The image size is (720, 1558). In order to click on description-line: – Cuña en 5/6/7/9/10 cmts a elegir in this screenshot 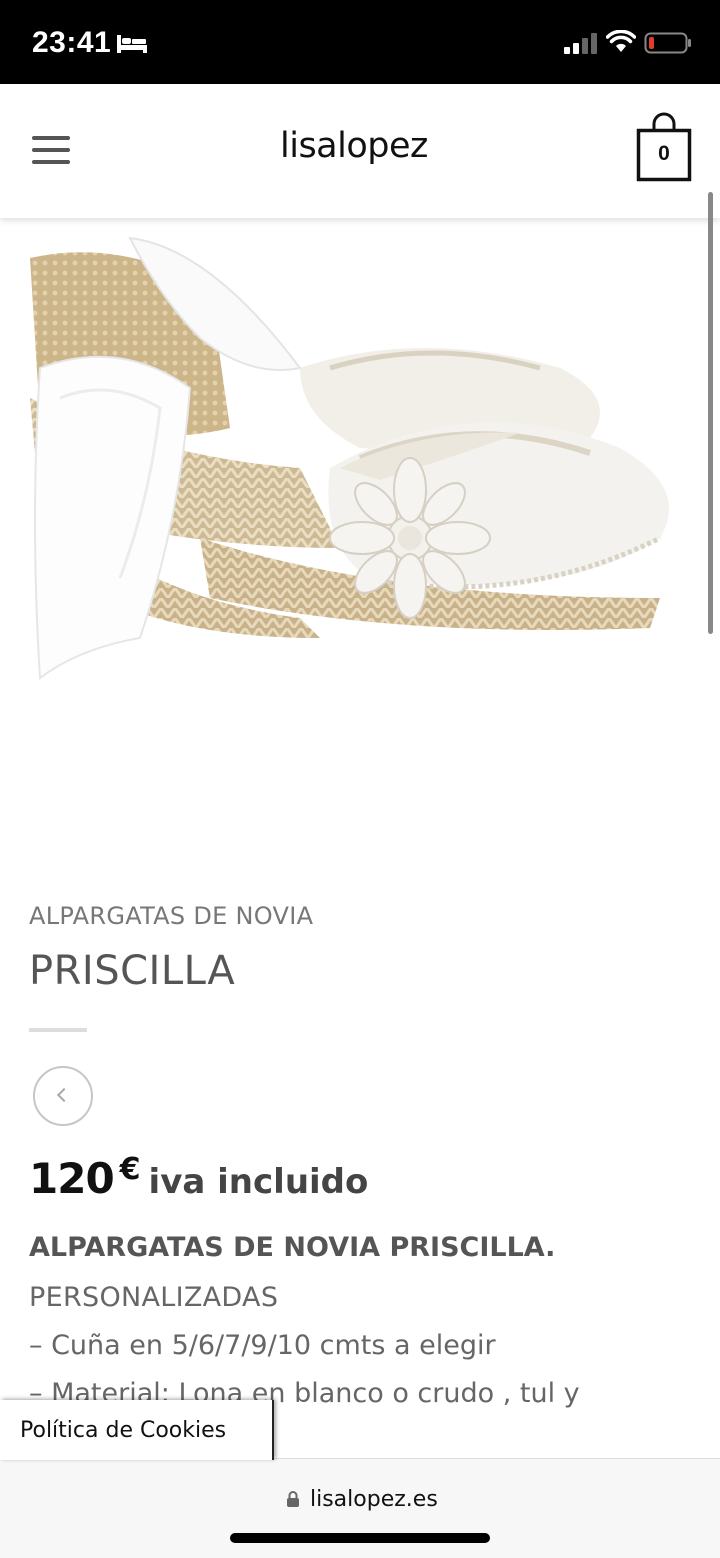, I will do `click(262, 1345)`.